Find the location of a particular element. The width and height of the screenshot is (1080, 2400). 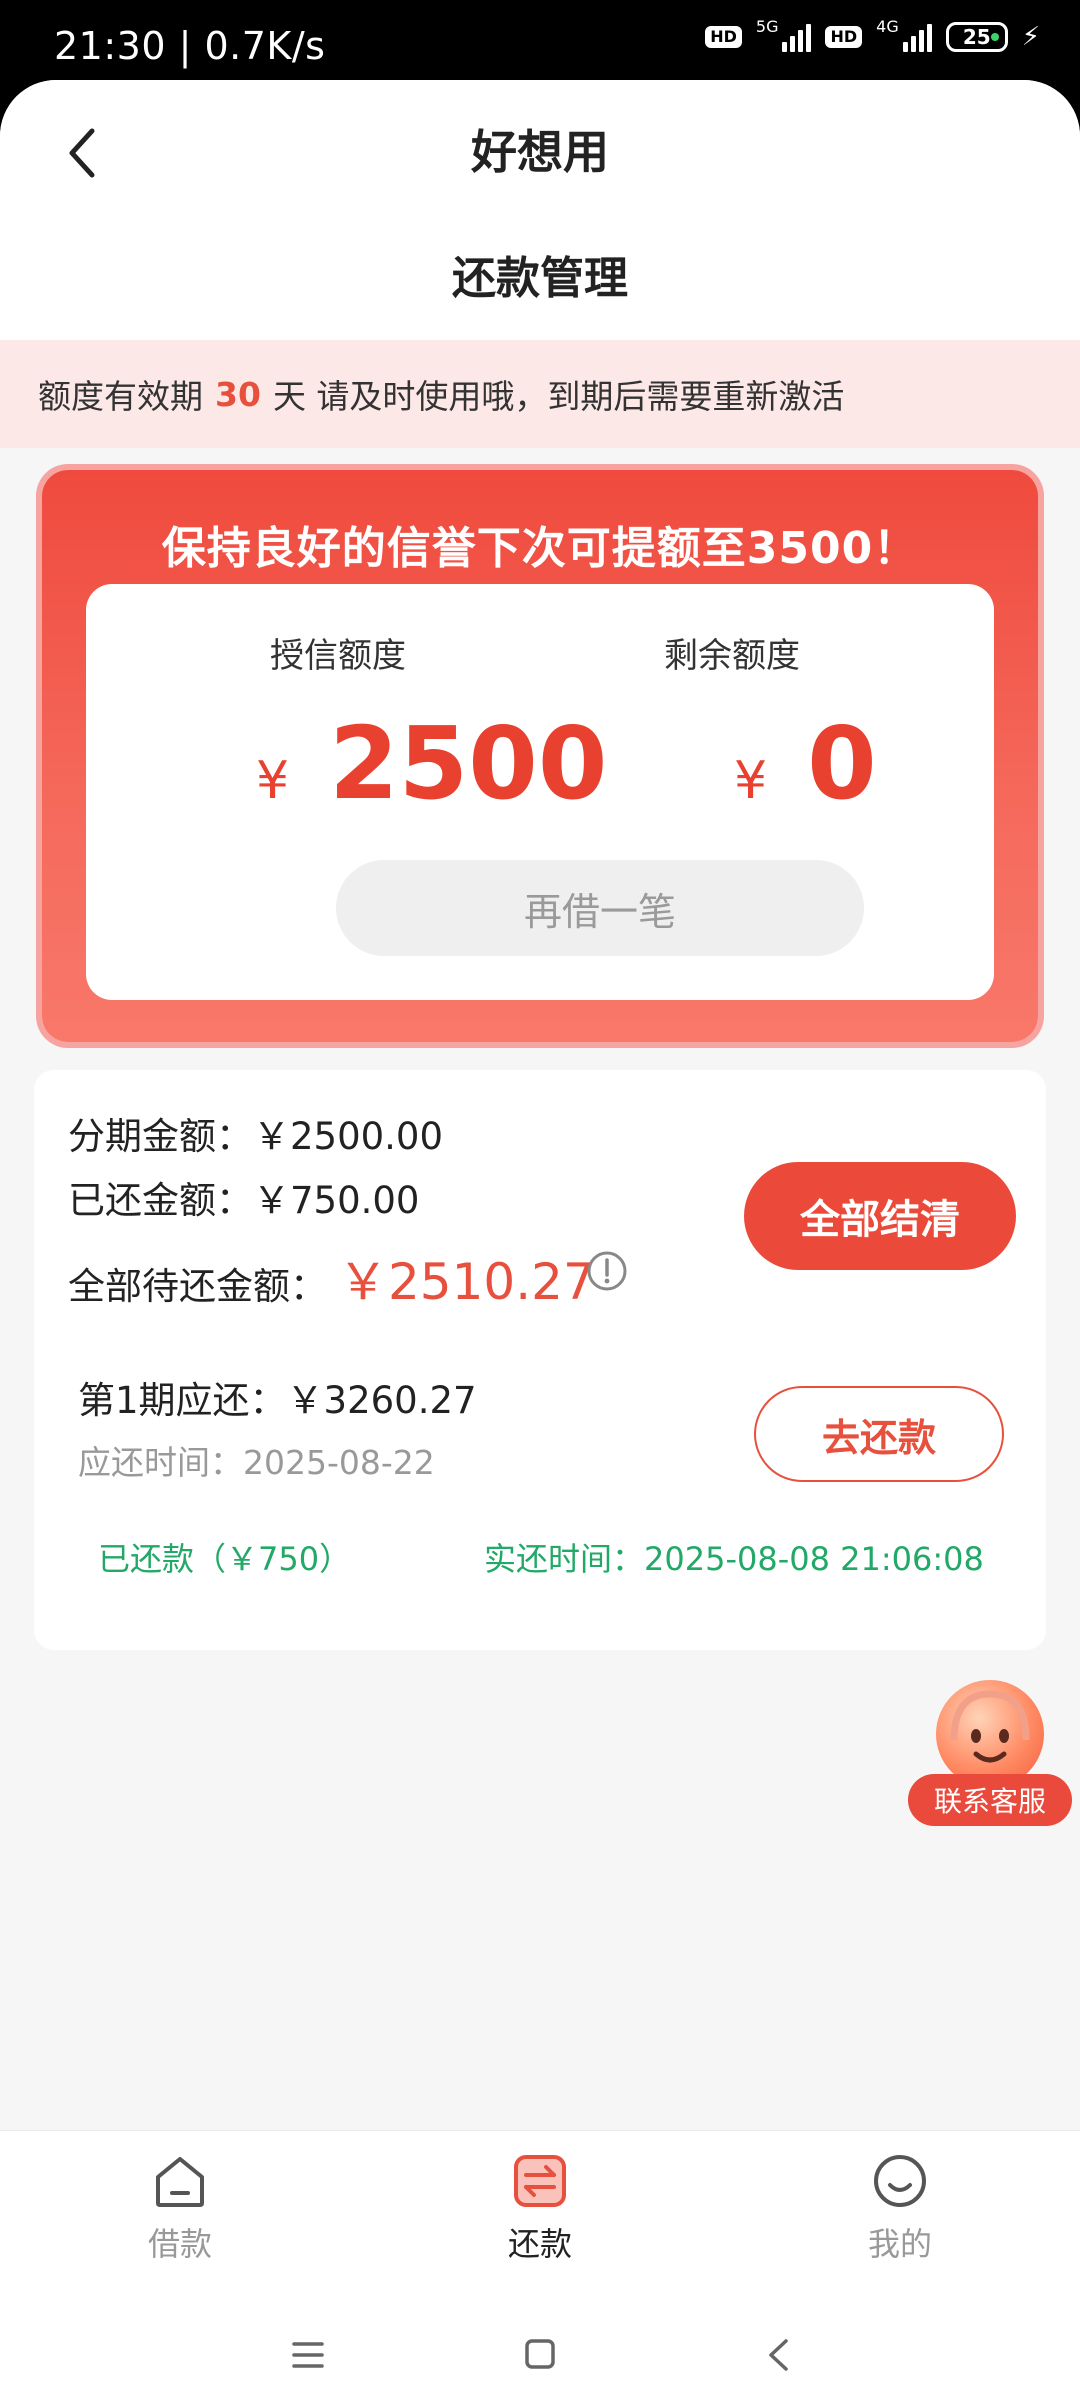

nav-item-repay: 还款 is located at coordinates (540, 2208).